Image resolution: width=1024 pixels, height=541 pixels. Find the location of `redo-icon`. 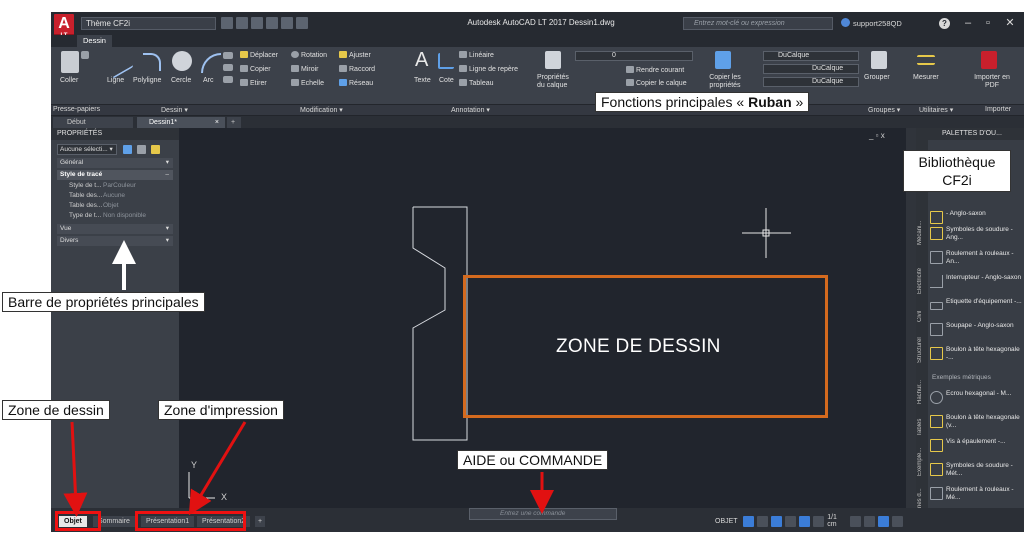

redo-icon is located at coordinates (287, 23).